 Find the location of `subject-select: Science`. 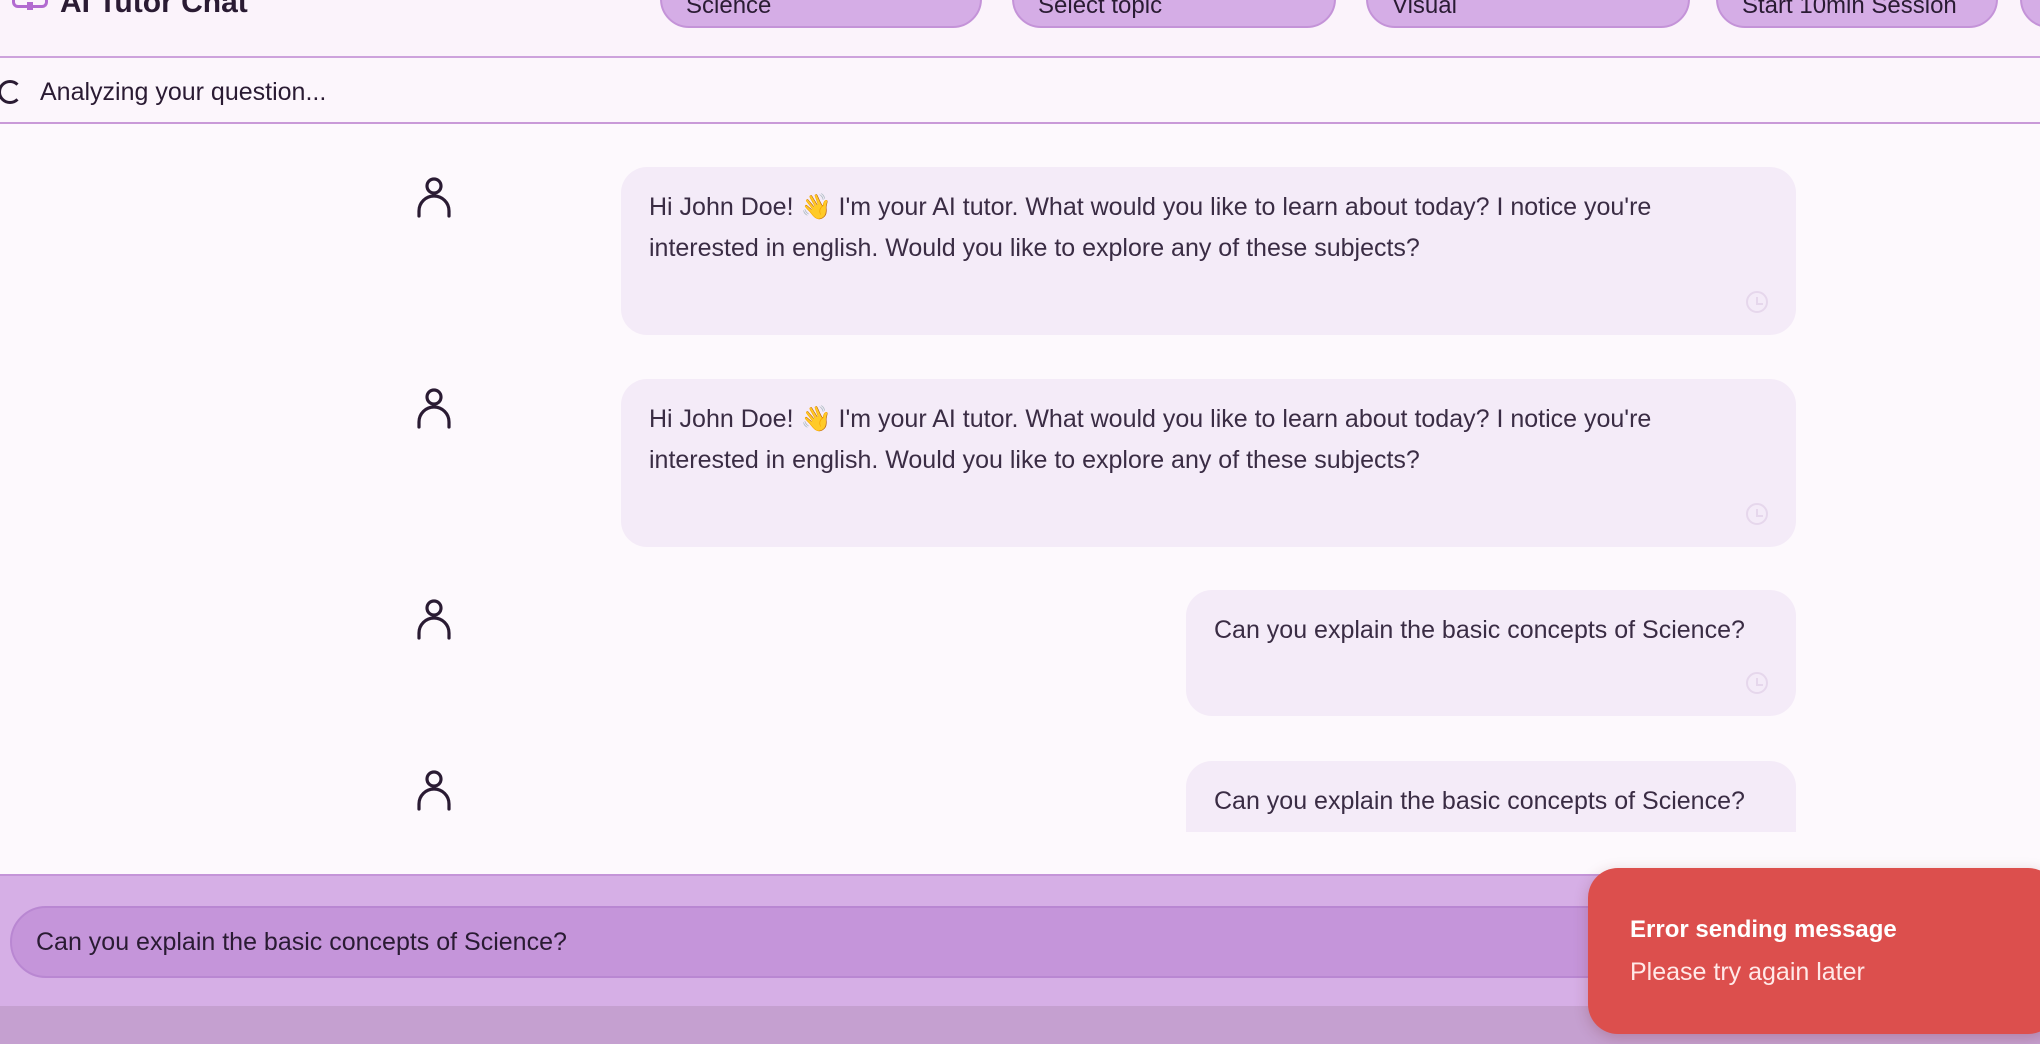

subject-select: Science is located at coordinates (821, 14).